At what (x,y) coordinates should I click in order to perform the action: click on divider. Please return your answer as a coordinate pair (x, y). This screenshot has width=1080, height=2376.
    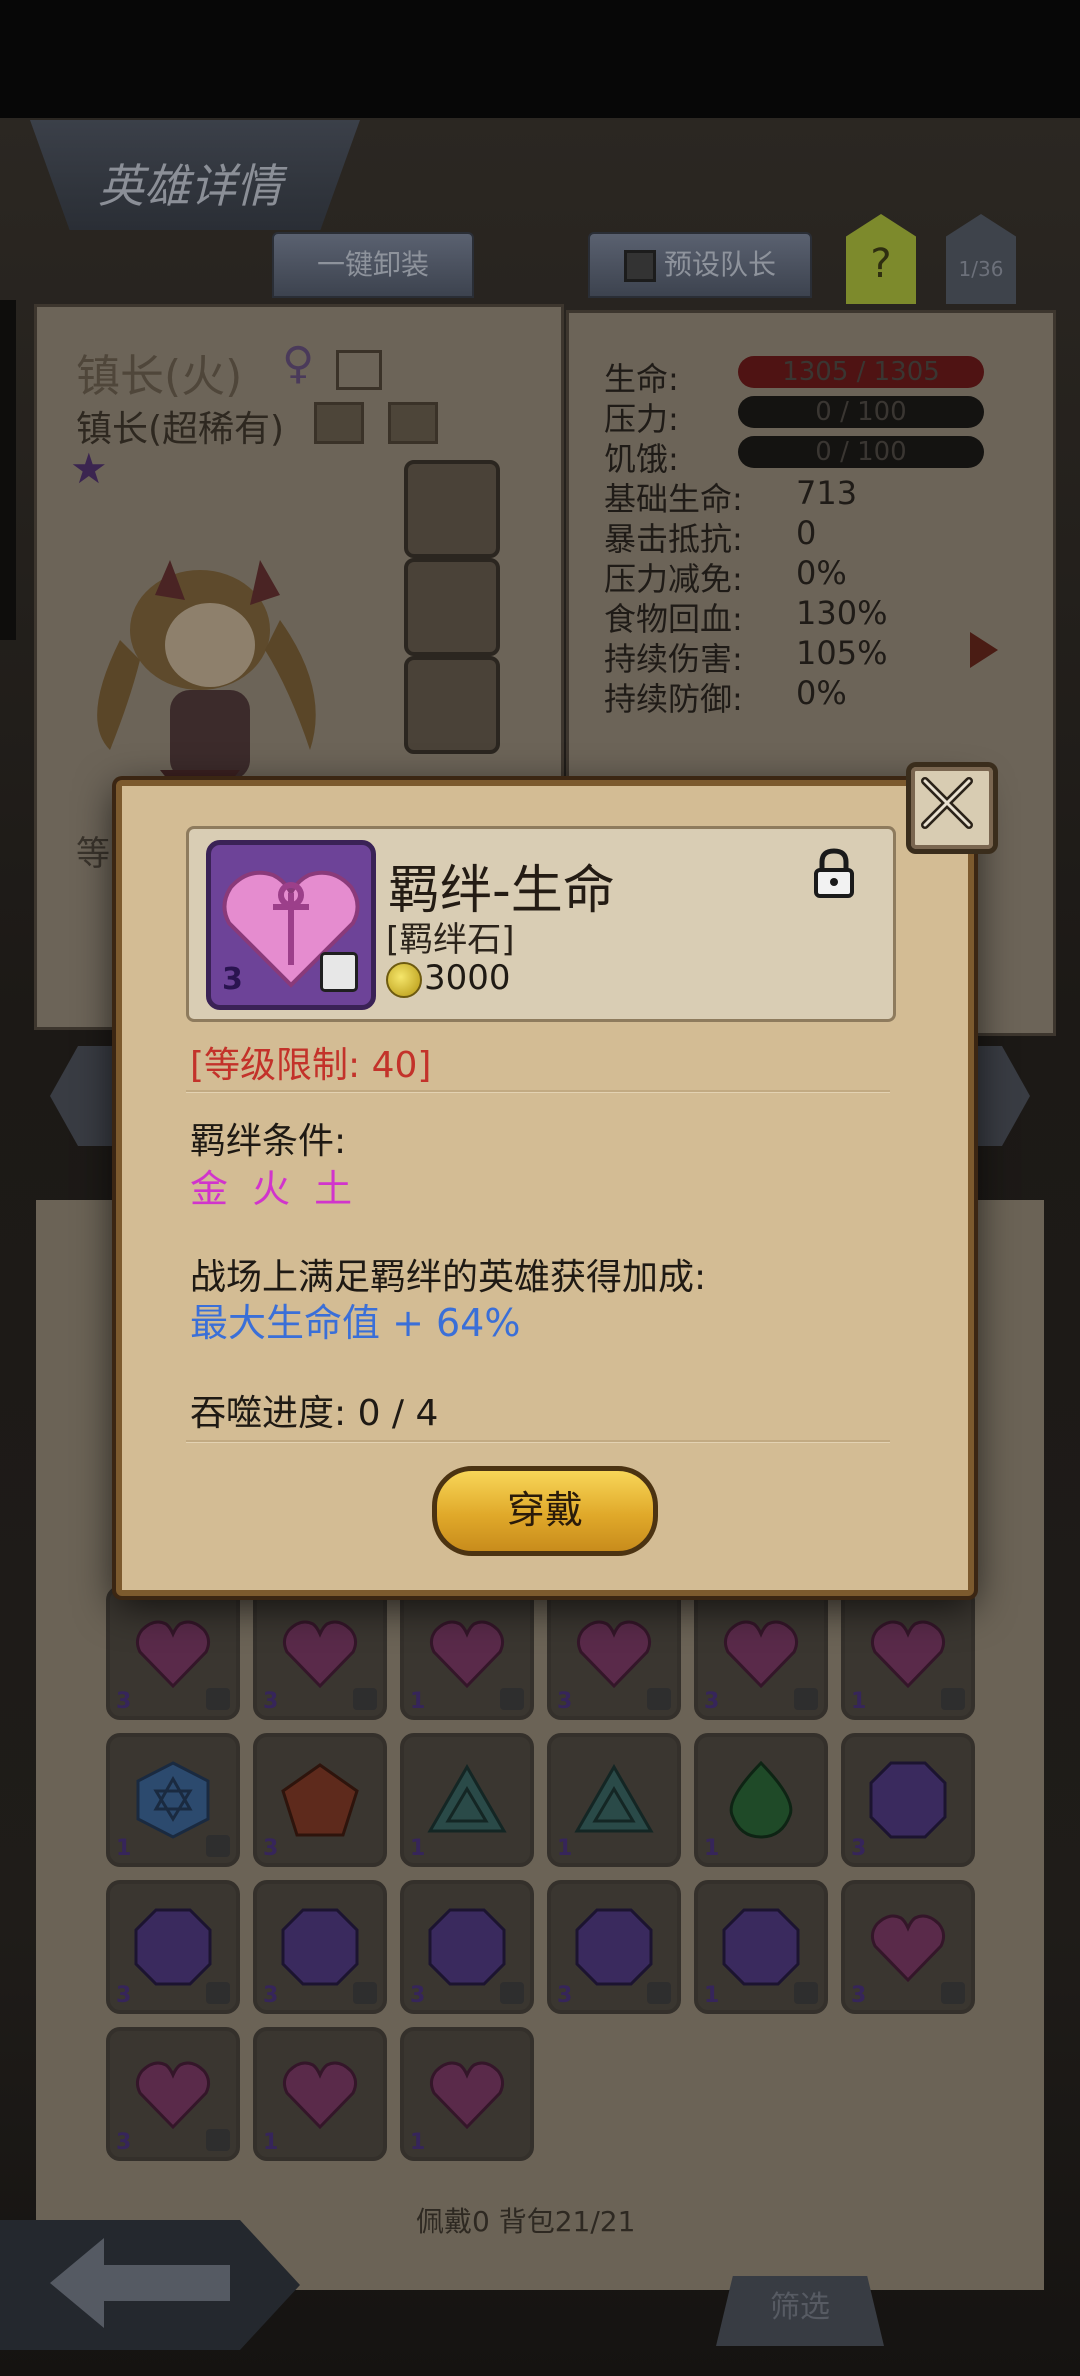
    Looking at the image, I should click on (538, 1441).